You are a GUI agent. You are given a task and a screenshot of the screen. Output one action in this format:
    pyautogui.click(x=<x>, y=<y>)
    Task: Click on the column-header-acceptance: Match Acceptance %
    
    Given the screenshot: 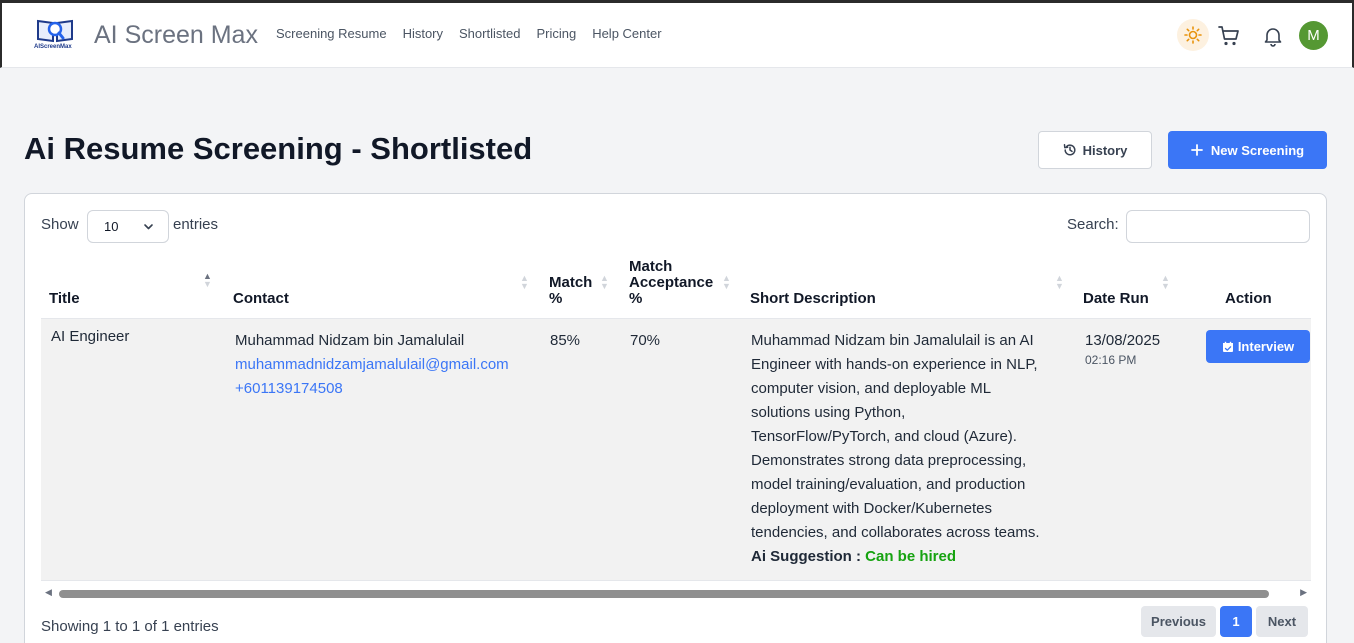 What is the action you would take?
    pyautogui.click(x=671, y=283)
    